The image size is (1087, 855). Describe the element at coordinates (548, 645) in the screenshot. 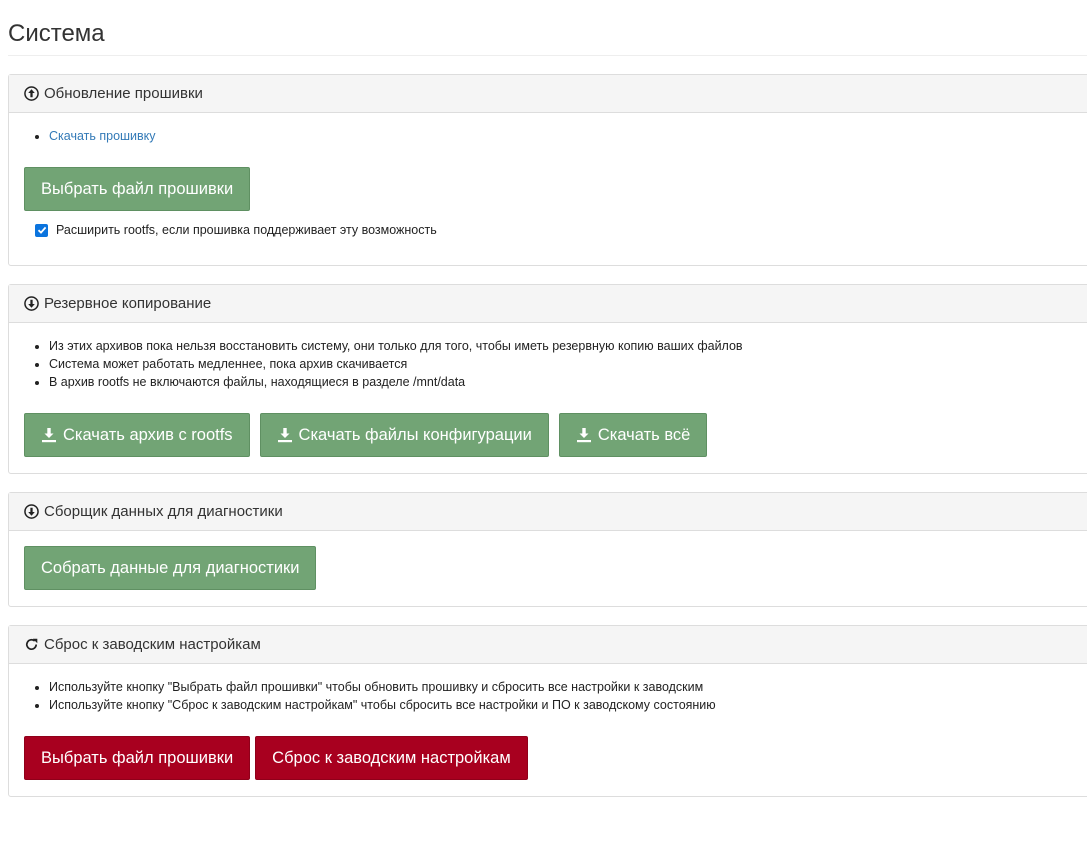

I see `factory-reset-heading: Сброс к заводским настройкам` at that location.